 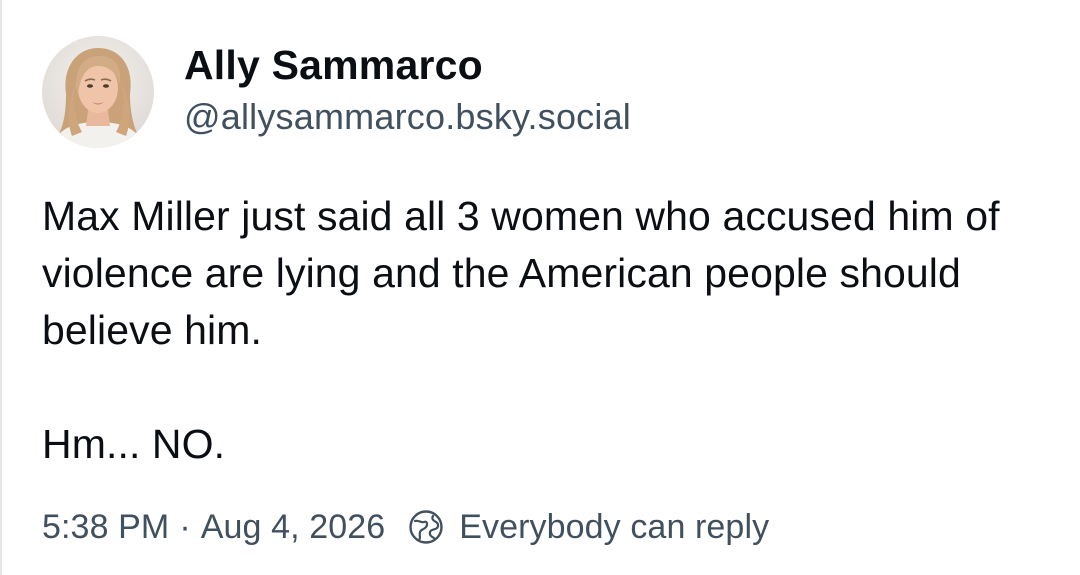 I want to click on avatar, so click(x=98, y=92).